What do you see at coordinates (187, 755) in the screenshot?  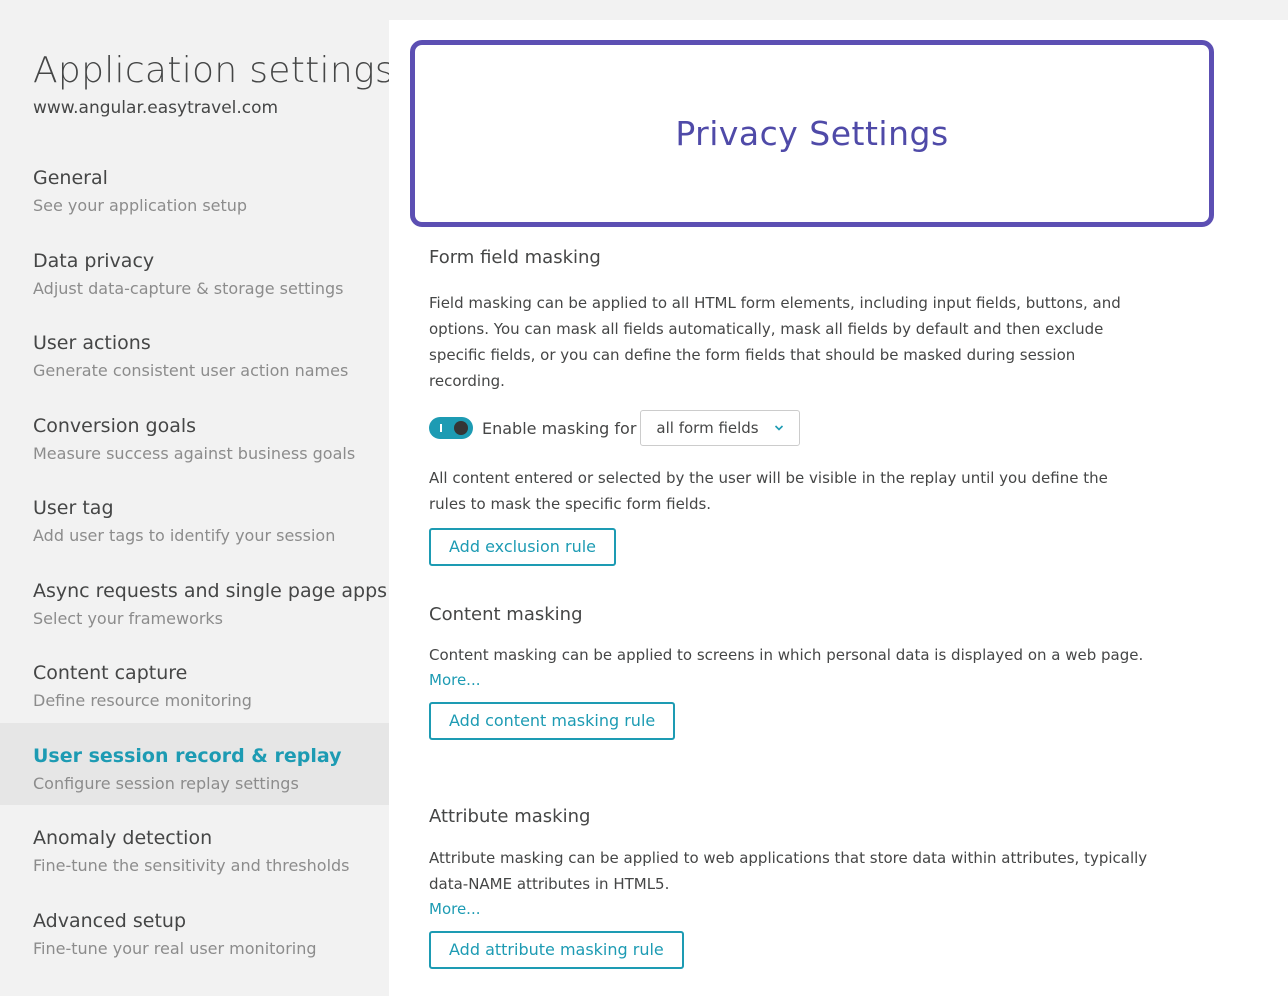 I see `sidebar-item-title: User session record & replay` at bounding box center [187, 755].